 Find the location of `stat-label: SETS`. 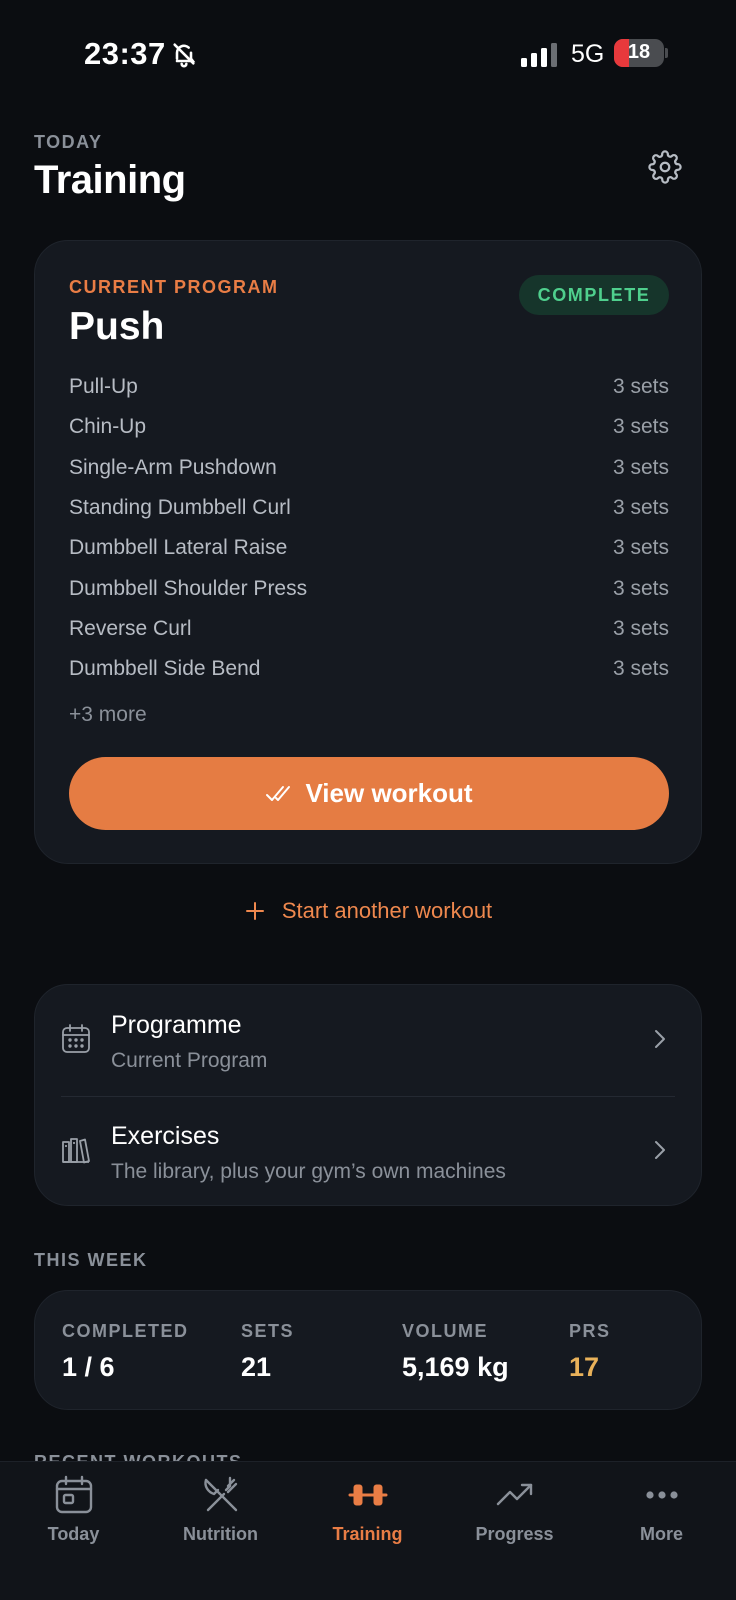

stat-label: SETS is located at coordinates (268, 1331).